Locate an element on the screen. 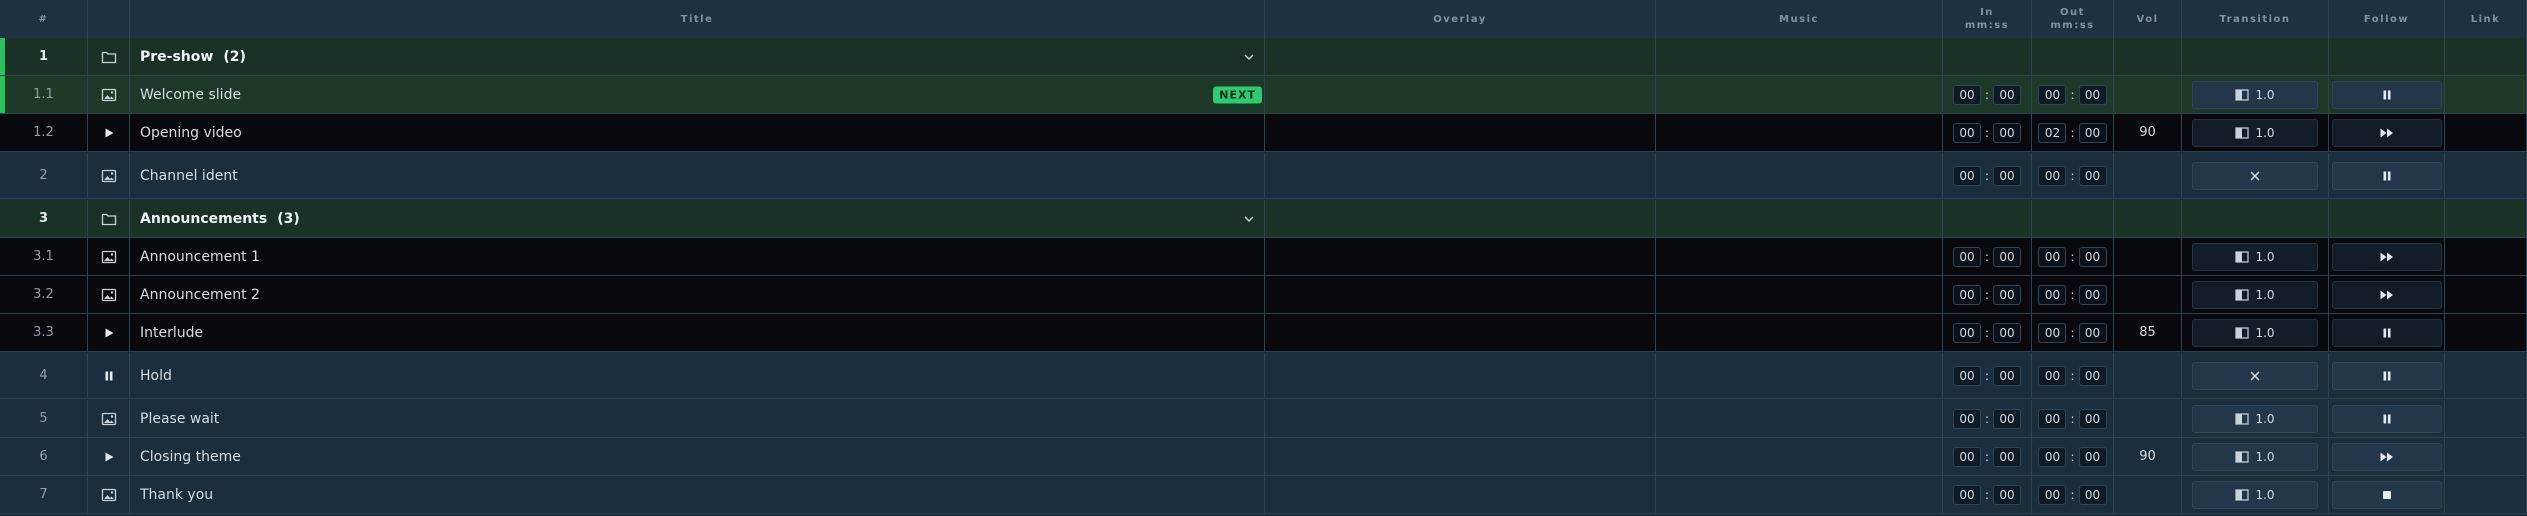 Image resolution: width=2527 pixels, height=516 pixels. title-cell: Please wait is located at coordinates (697, 418).